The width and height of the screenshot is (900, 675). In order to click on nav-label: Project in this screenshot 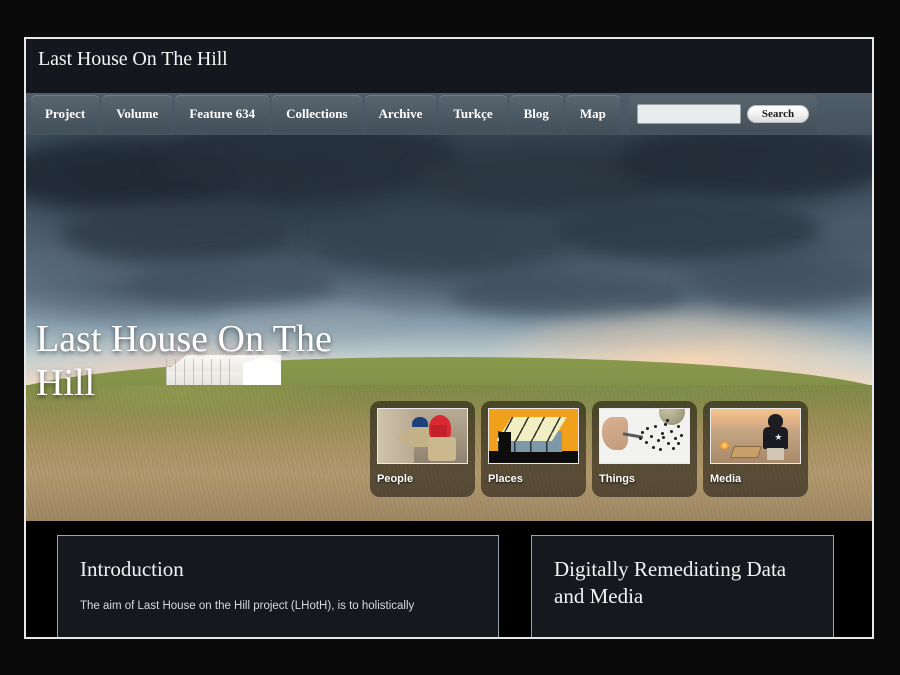, I will do `click(65, 113)`.